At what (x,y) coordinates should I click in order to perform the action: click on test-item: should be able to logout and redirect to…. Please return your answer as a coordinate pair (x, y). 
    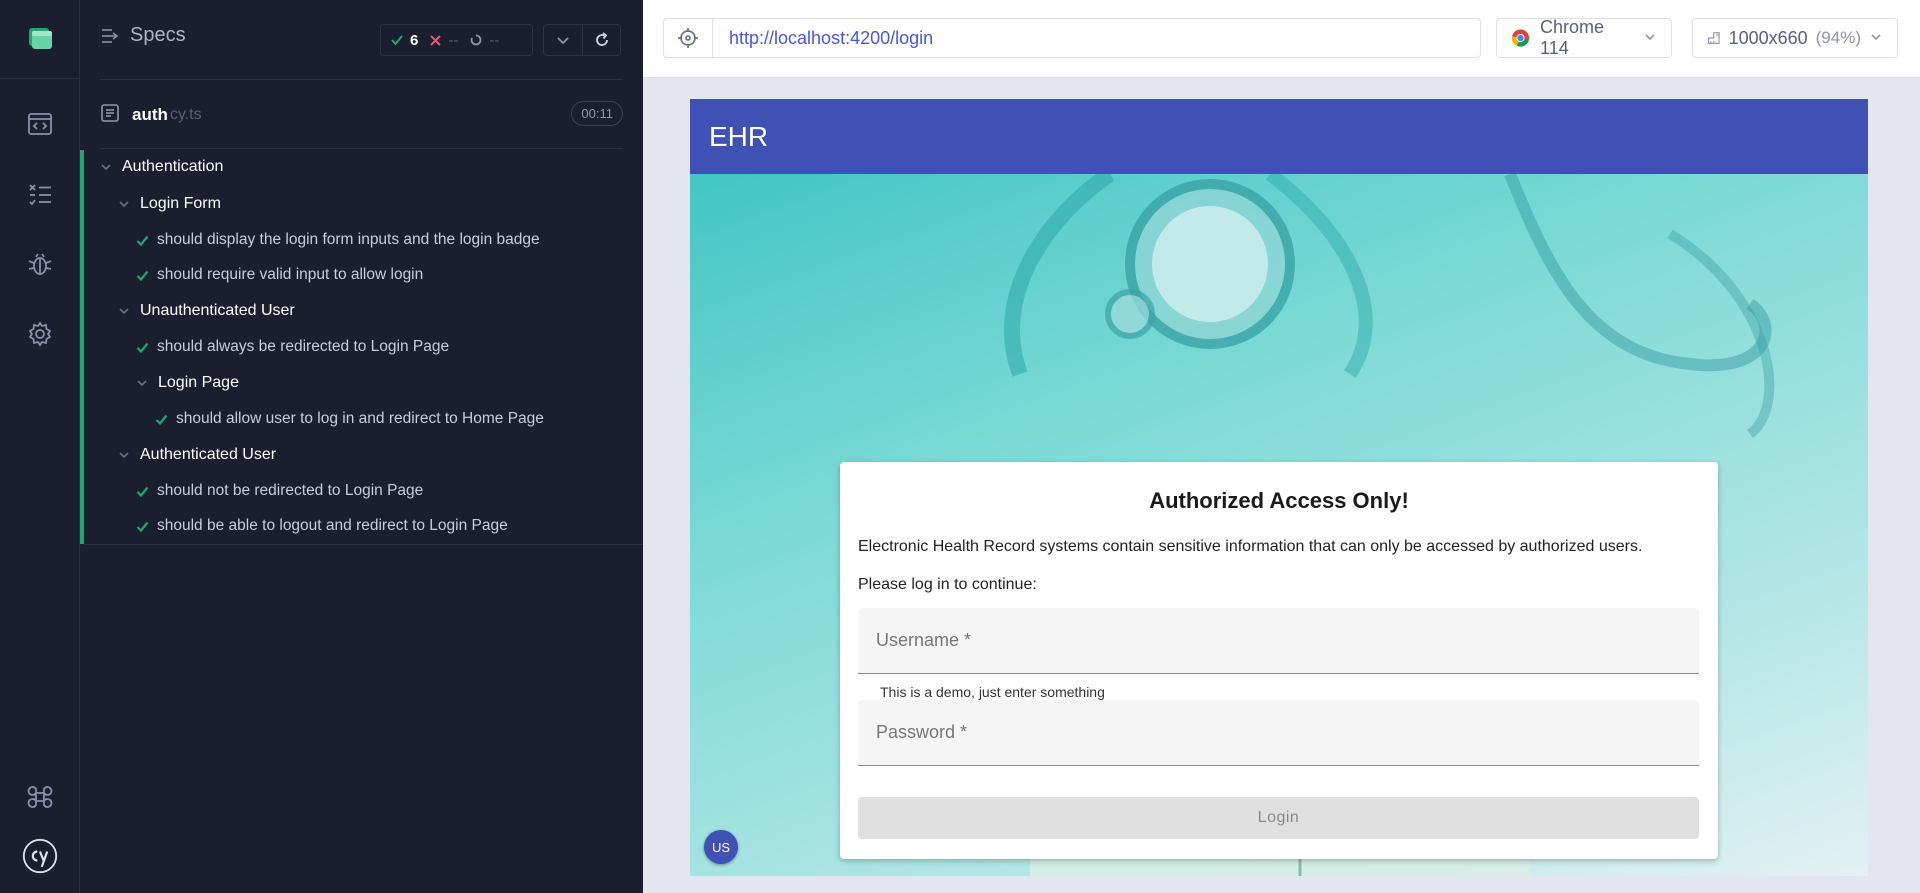
    Looking at the image, I should click on (322, 526).